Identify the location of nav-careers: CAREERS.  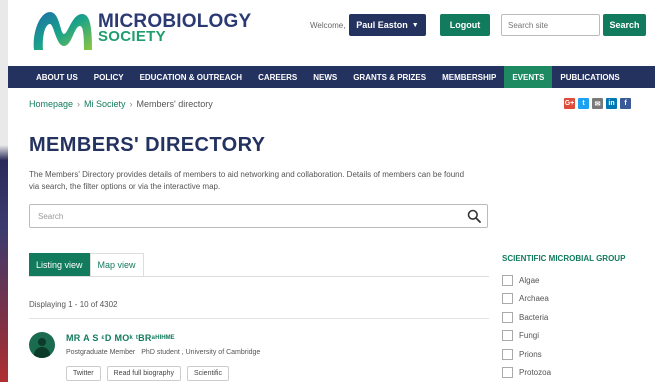
(277, 77).